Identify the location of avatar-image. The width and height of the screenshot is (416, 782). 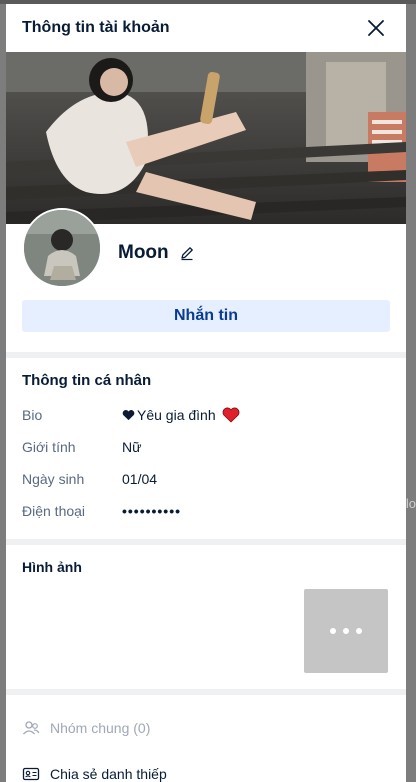
(62, 248).